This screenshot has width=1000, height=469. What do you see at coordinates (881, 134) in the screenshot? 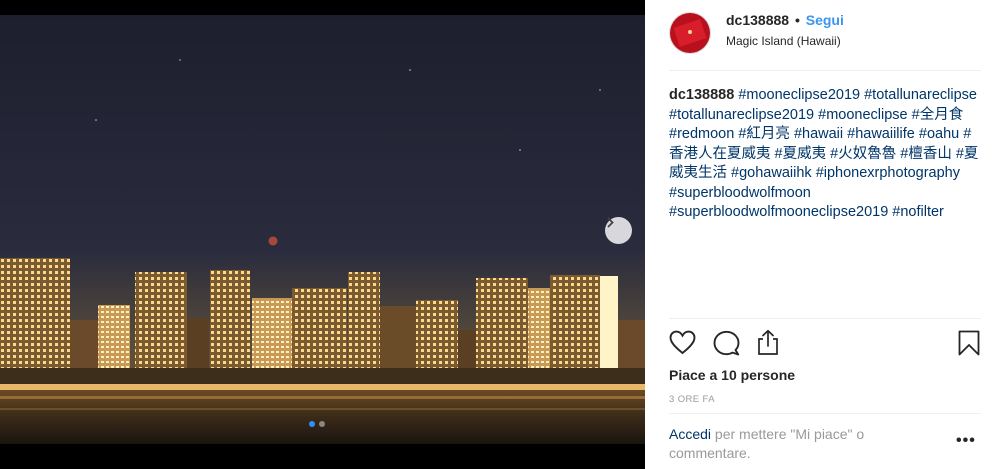
I see `hashtag-link: #hawaiilife` at bounding box center [881, 134].